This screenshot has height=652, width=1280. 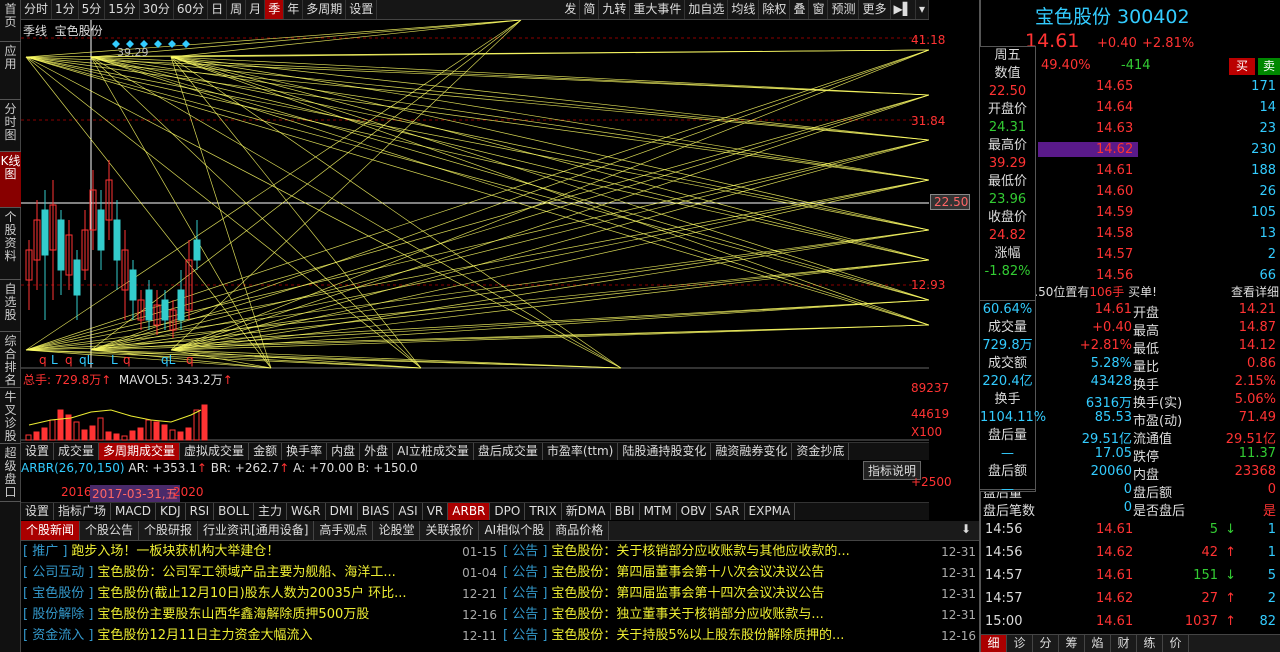 I want to click on indicator-tab-19: SAR, so click(x=728, y=511).